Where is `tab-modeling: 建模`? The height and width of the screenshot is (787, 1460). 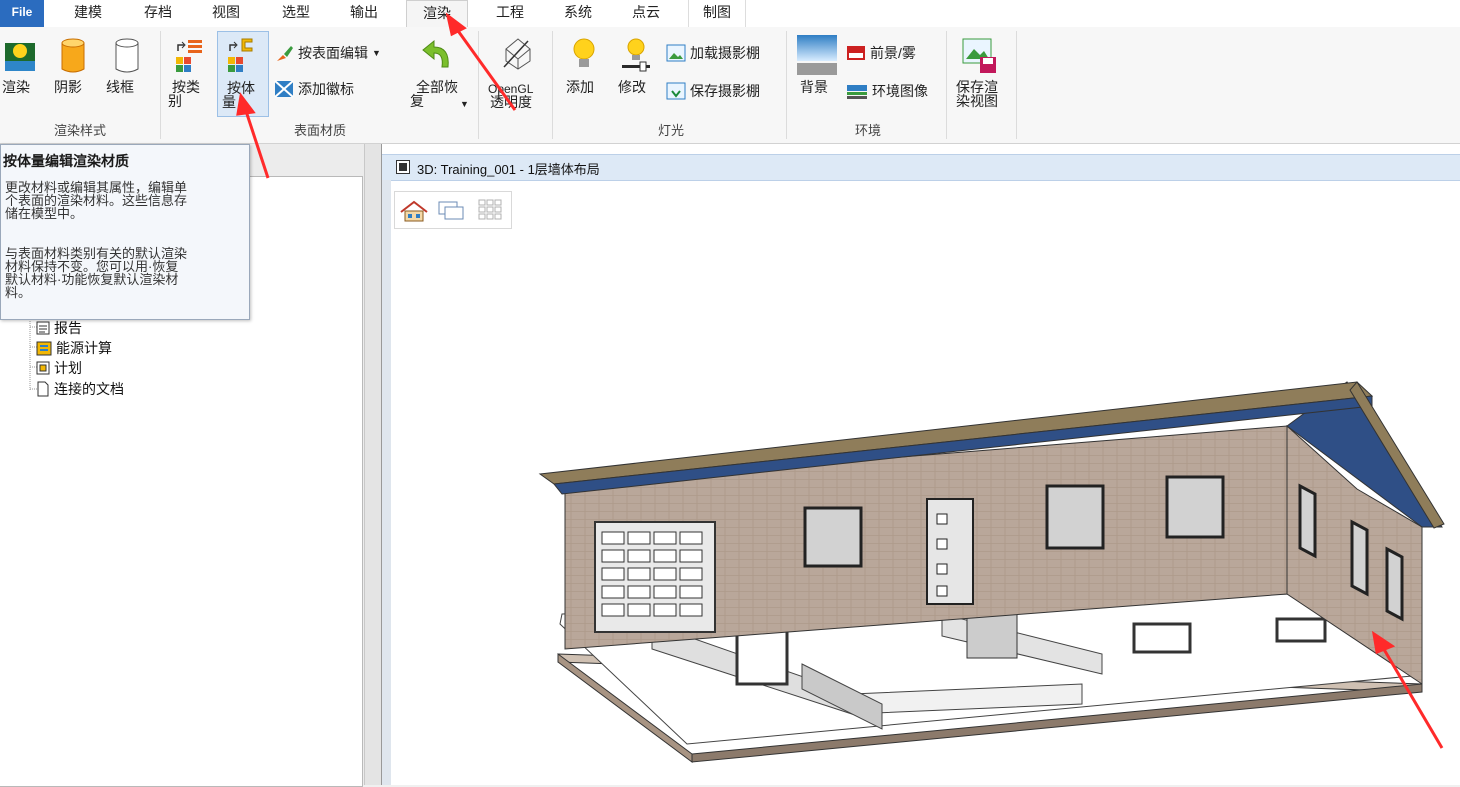 tab-modeling: 建模 is located at coordinates (88, 13).